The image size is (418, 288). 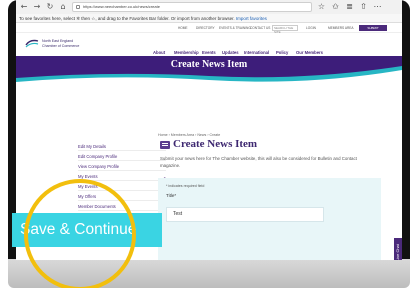 What do you see at coordinates (63, 7) in the screenshot?
I see `home-icon: ⌂` at bounding box center [63, 7].